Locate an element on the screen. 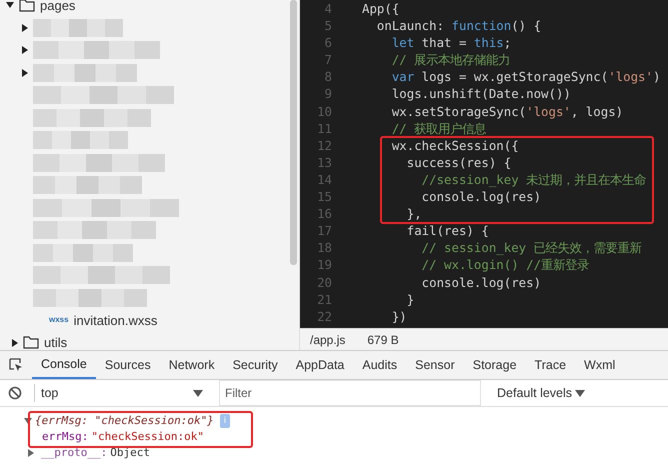 Image resolution: width=668 pixels, height=471 pixels. devtools-tab: Audits is located at coordinates (379, 365).